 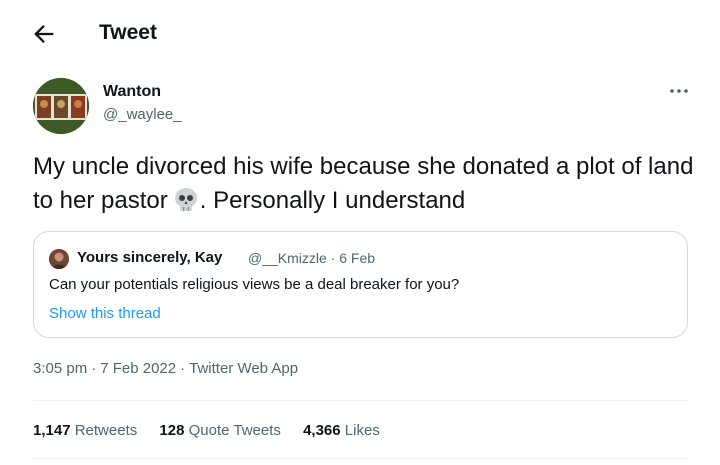 What do you see at coordinates (59, 259) in the screenshot?
I see `quote-avatar` at bounding box center [59, 259].